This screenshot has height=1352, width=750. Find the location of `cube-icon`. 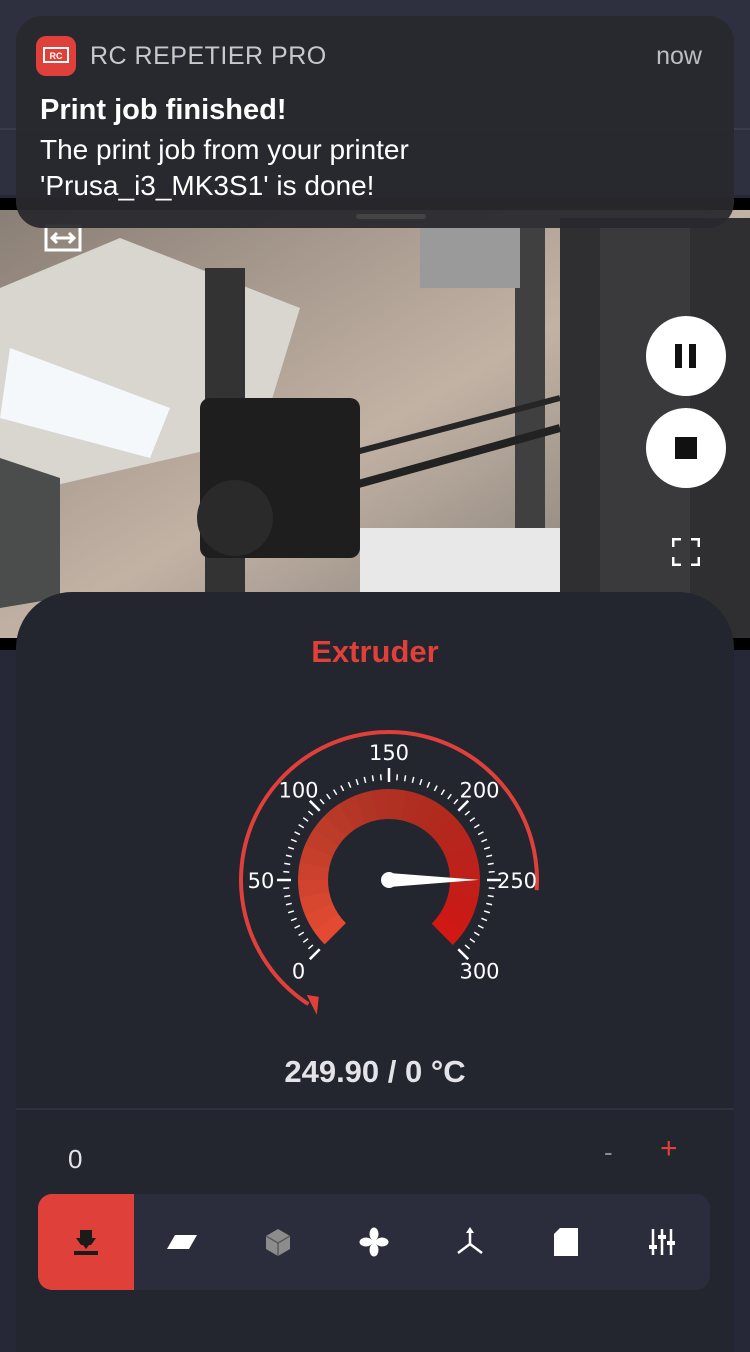

cube-icon is located at coordinates (278, 1242).